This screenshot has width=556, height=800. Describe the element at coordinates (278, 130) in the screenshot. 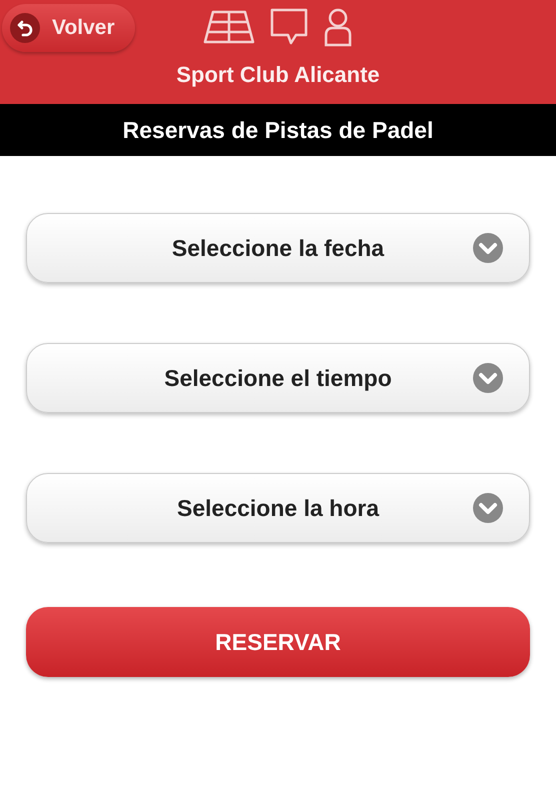

I see `page-subtitle: Reservas de Pistas de Padel` at that location.